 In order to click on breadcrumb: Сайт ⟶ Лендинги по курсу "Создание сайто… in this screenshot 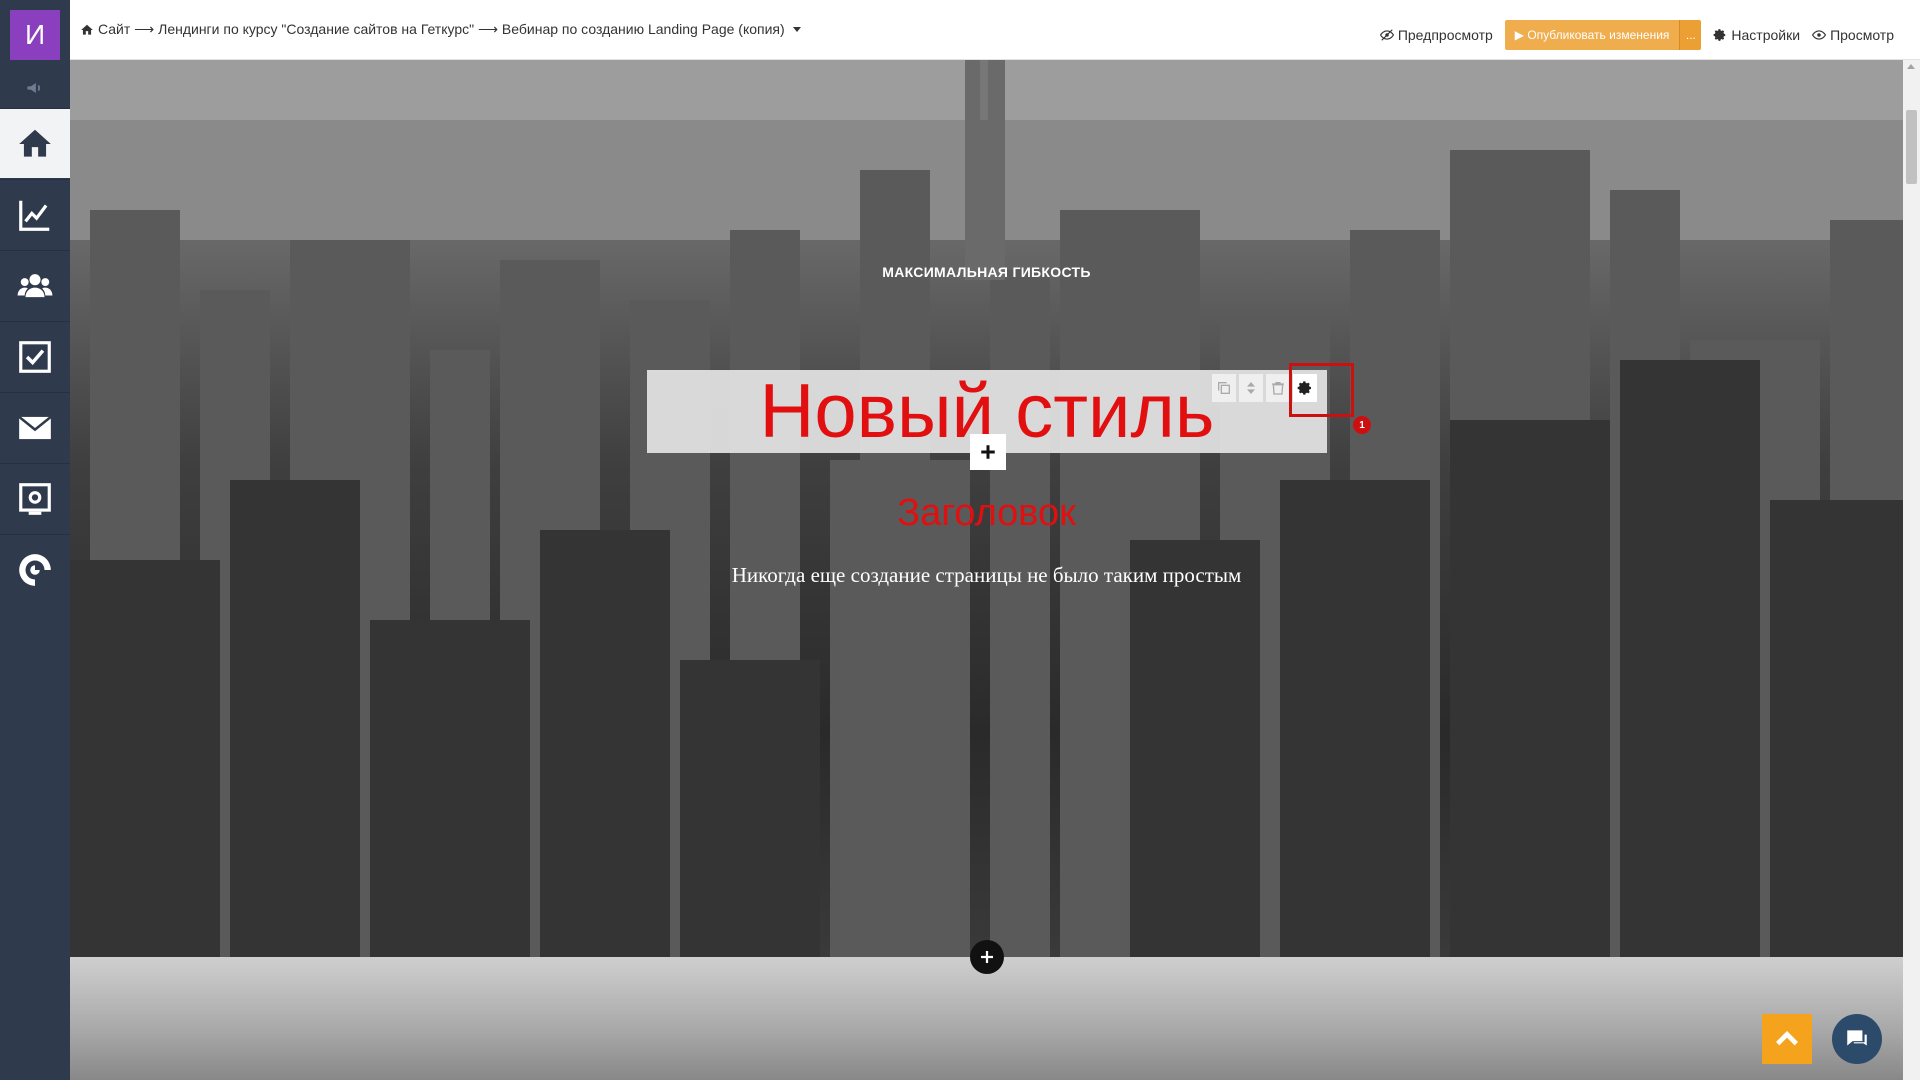, I will do `click(440, 29)`.